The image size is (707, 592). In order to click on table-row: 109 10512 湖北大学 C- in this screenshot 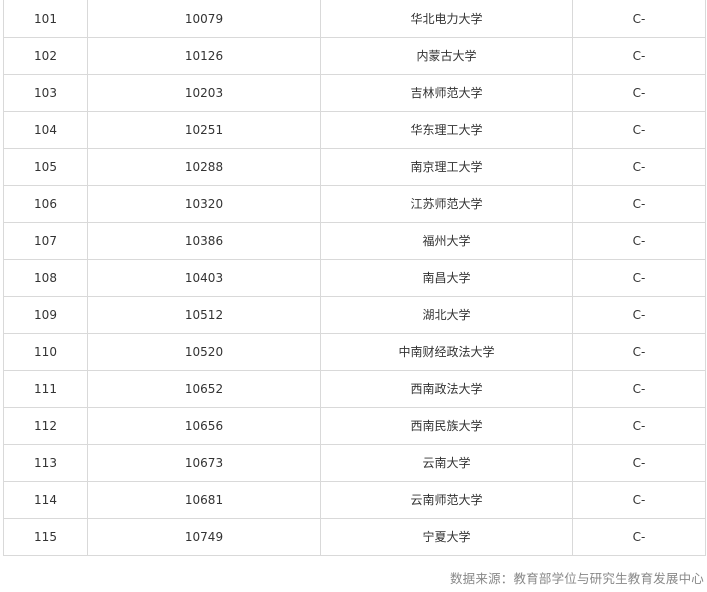, I will do `click(354, 315)`.